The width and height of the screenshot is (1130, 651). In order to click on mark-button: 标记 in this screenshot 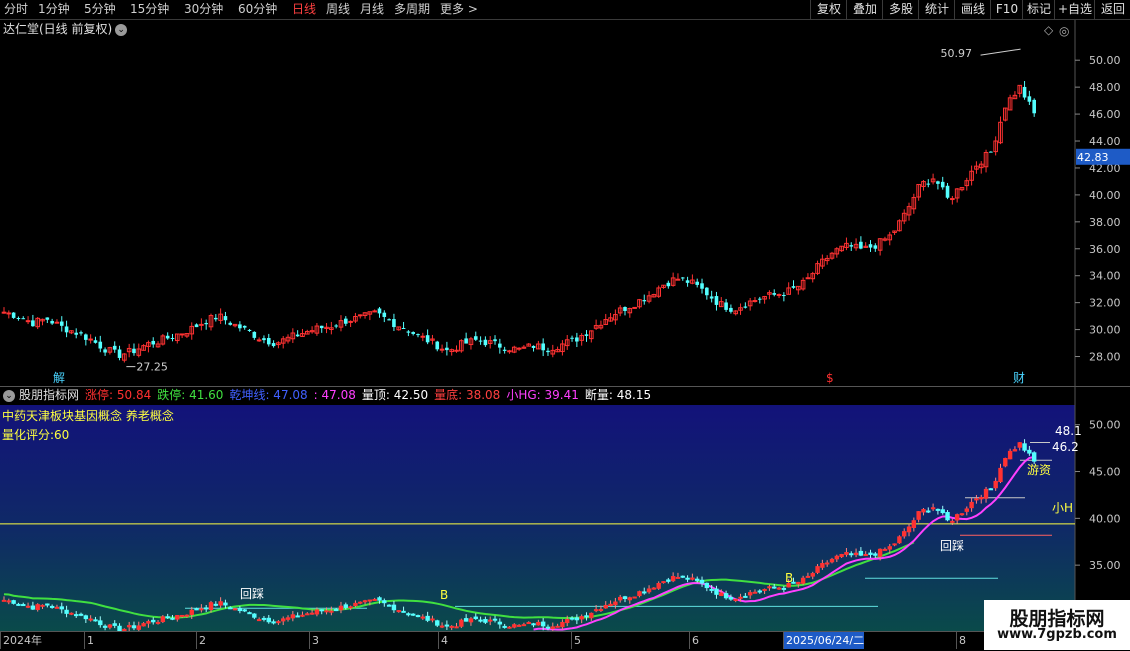, I will do `click(1038, 9)`.